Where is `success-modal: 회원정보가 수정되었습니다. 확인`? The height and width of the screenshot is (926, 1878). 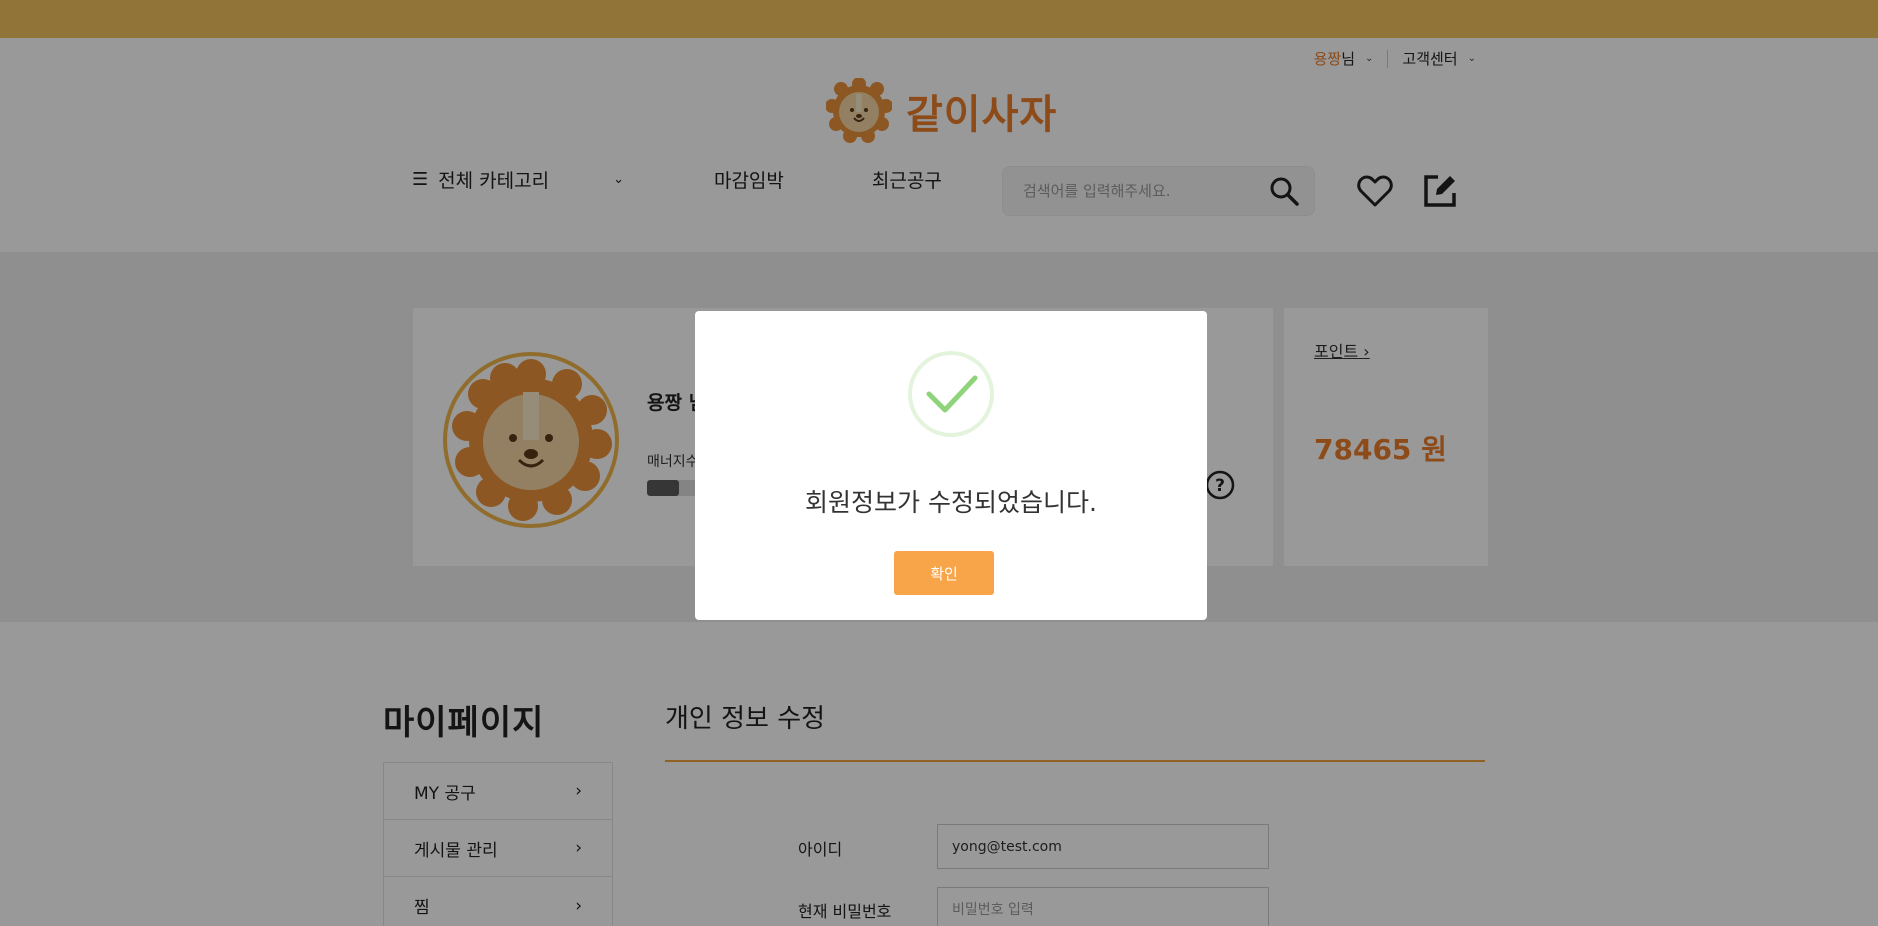
success-modal: 회원정보가 수정되었습니다. 확인 is located at coordinates (951, 465).